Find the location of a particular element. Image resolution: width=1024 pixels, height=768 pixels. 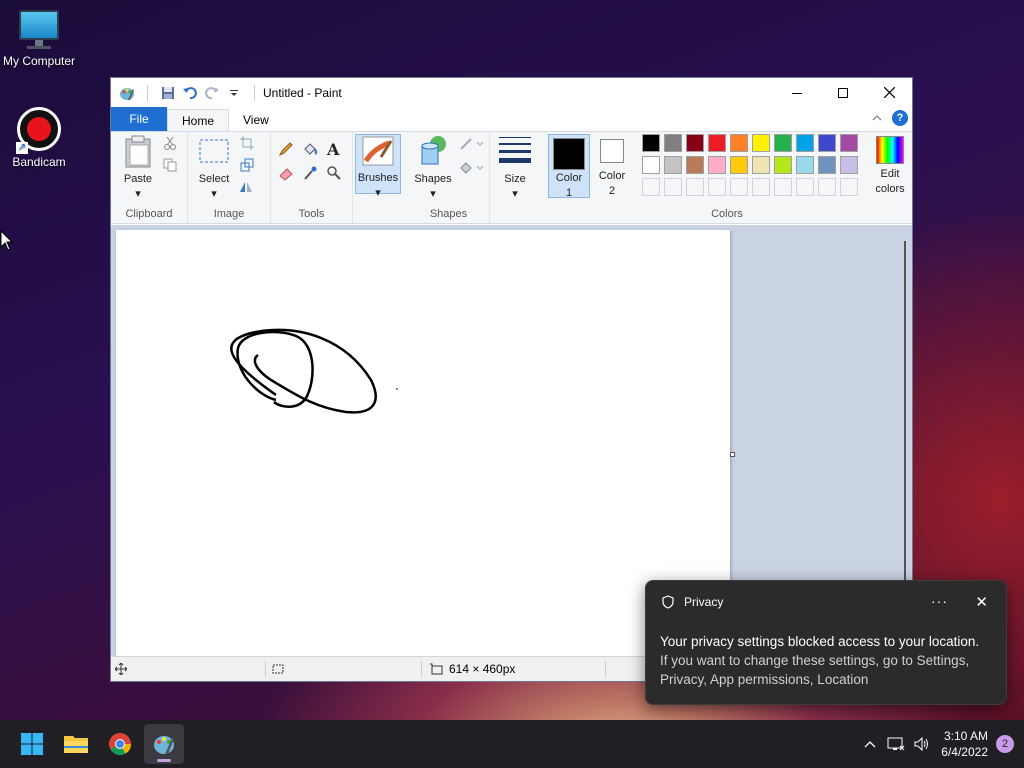

shapes-group: Shapes ▾ Shapes is located at coordinates (449, 177).